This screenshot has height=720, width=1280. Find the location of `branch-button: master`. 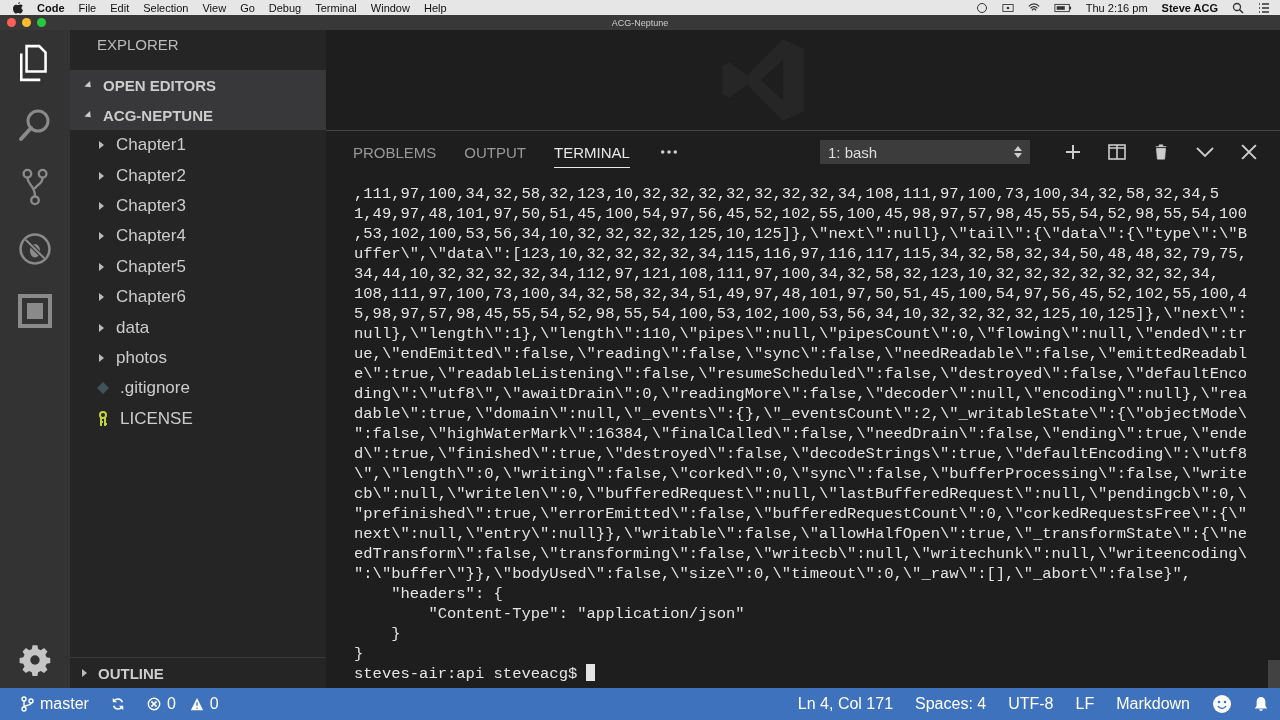

branch-button: master is located at coordinates (54, 704).